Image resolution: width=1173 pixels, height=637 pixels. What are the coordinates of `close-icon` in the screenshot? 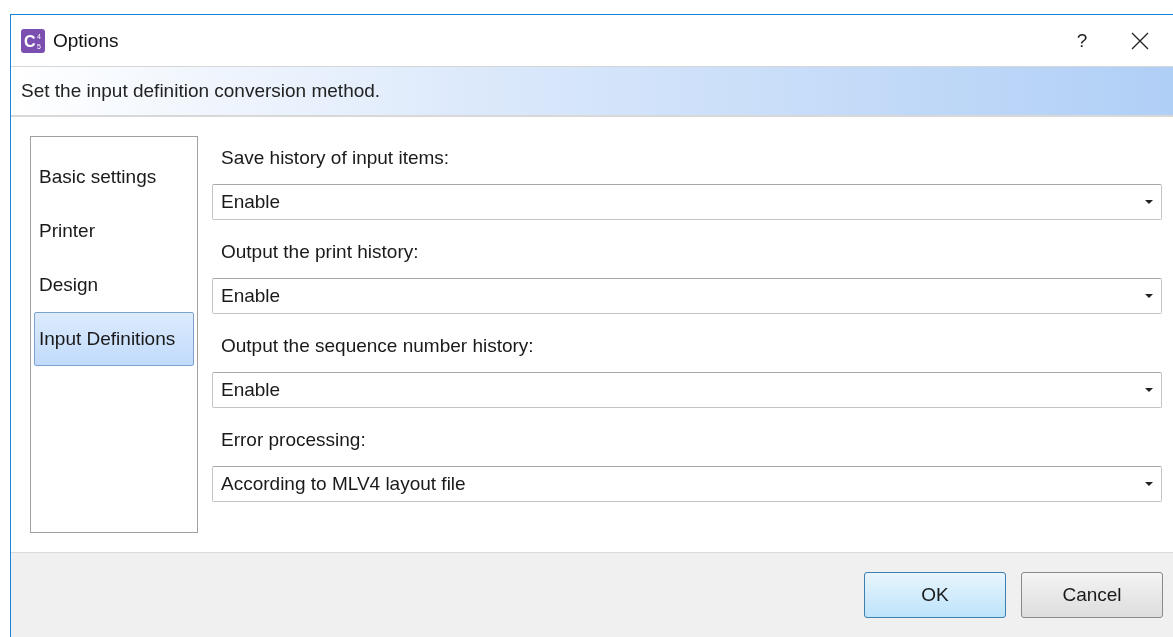 It's located at (1140, 40).